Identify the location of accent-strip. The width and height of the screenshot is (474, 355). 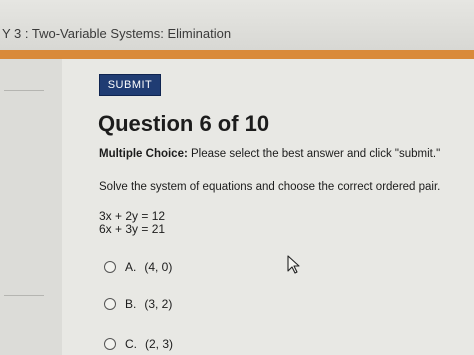
(237, 54).